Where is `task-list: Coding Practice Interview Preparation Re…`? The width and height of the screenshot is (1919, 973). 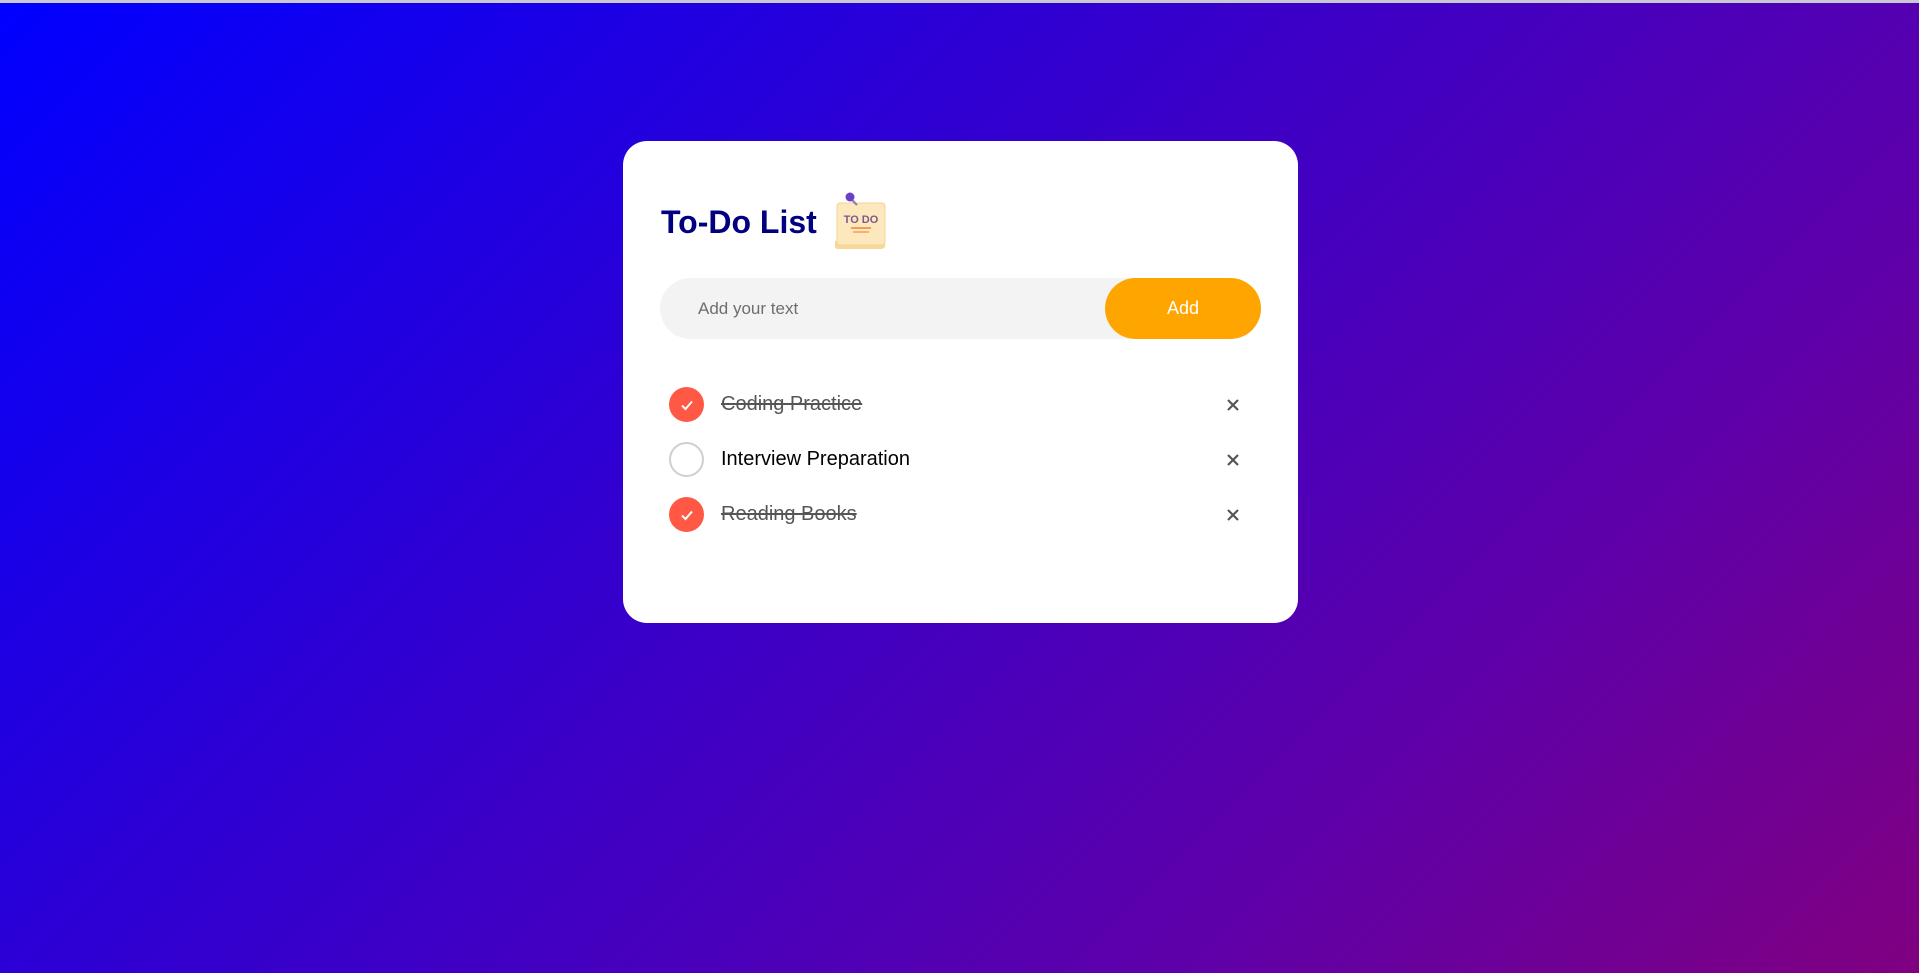 task-list: Coding Practice Interview Preparation Re… is located at coordinates (960, 459).